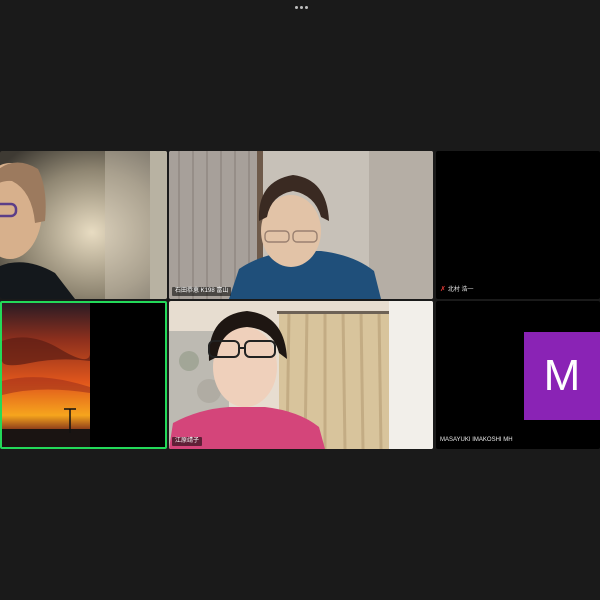  I want to click on video-tile-participant-5: 江原靖子, so click(301, 375).